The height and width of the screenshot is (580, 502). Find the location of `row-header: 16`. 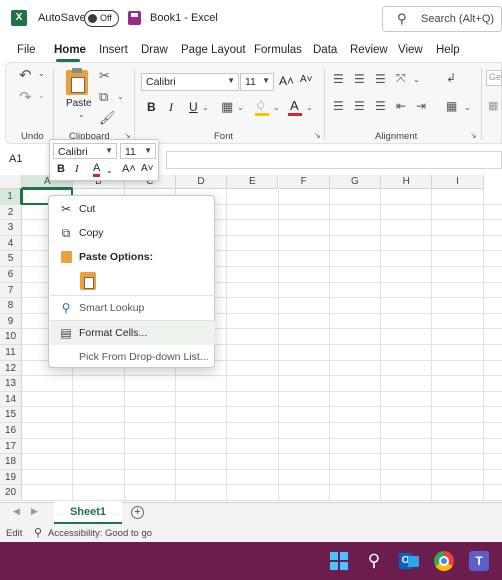

row-header: 16 is located at coordinates (11, 431).